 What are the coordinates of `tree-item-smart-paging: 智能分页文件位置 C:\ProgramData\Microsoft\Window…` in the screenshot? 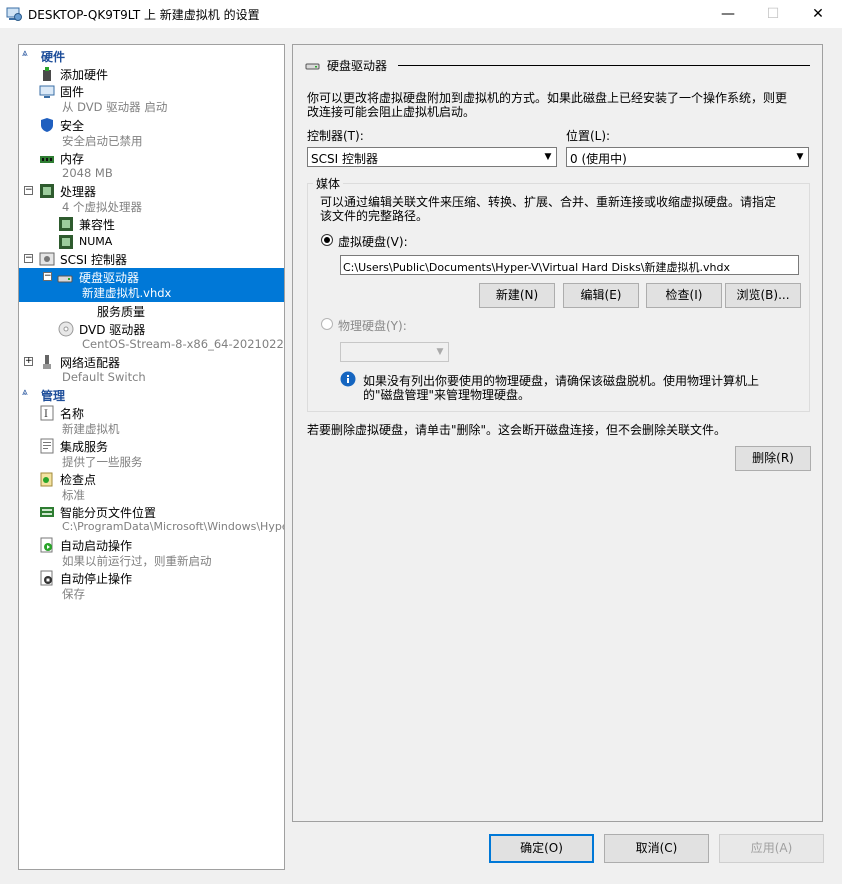 It's located at (151, 519).